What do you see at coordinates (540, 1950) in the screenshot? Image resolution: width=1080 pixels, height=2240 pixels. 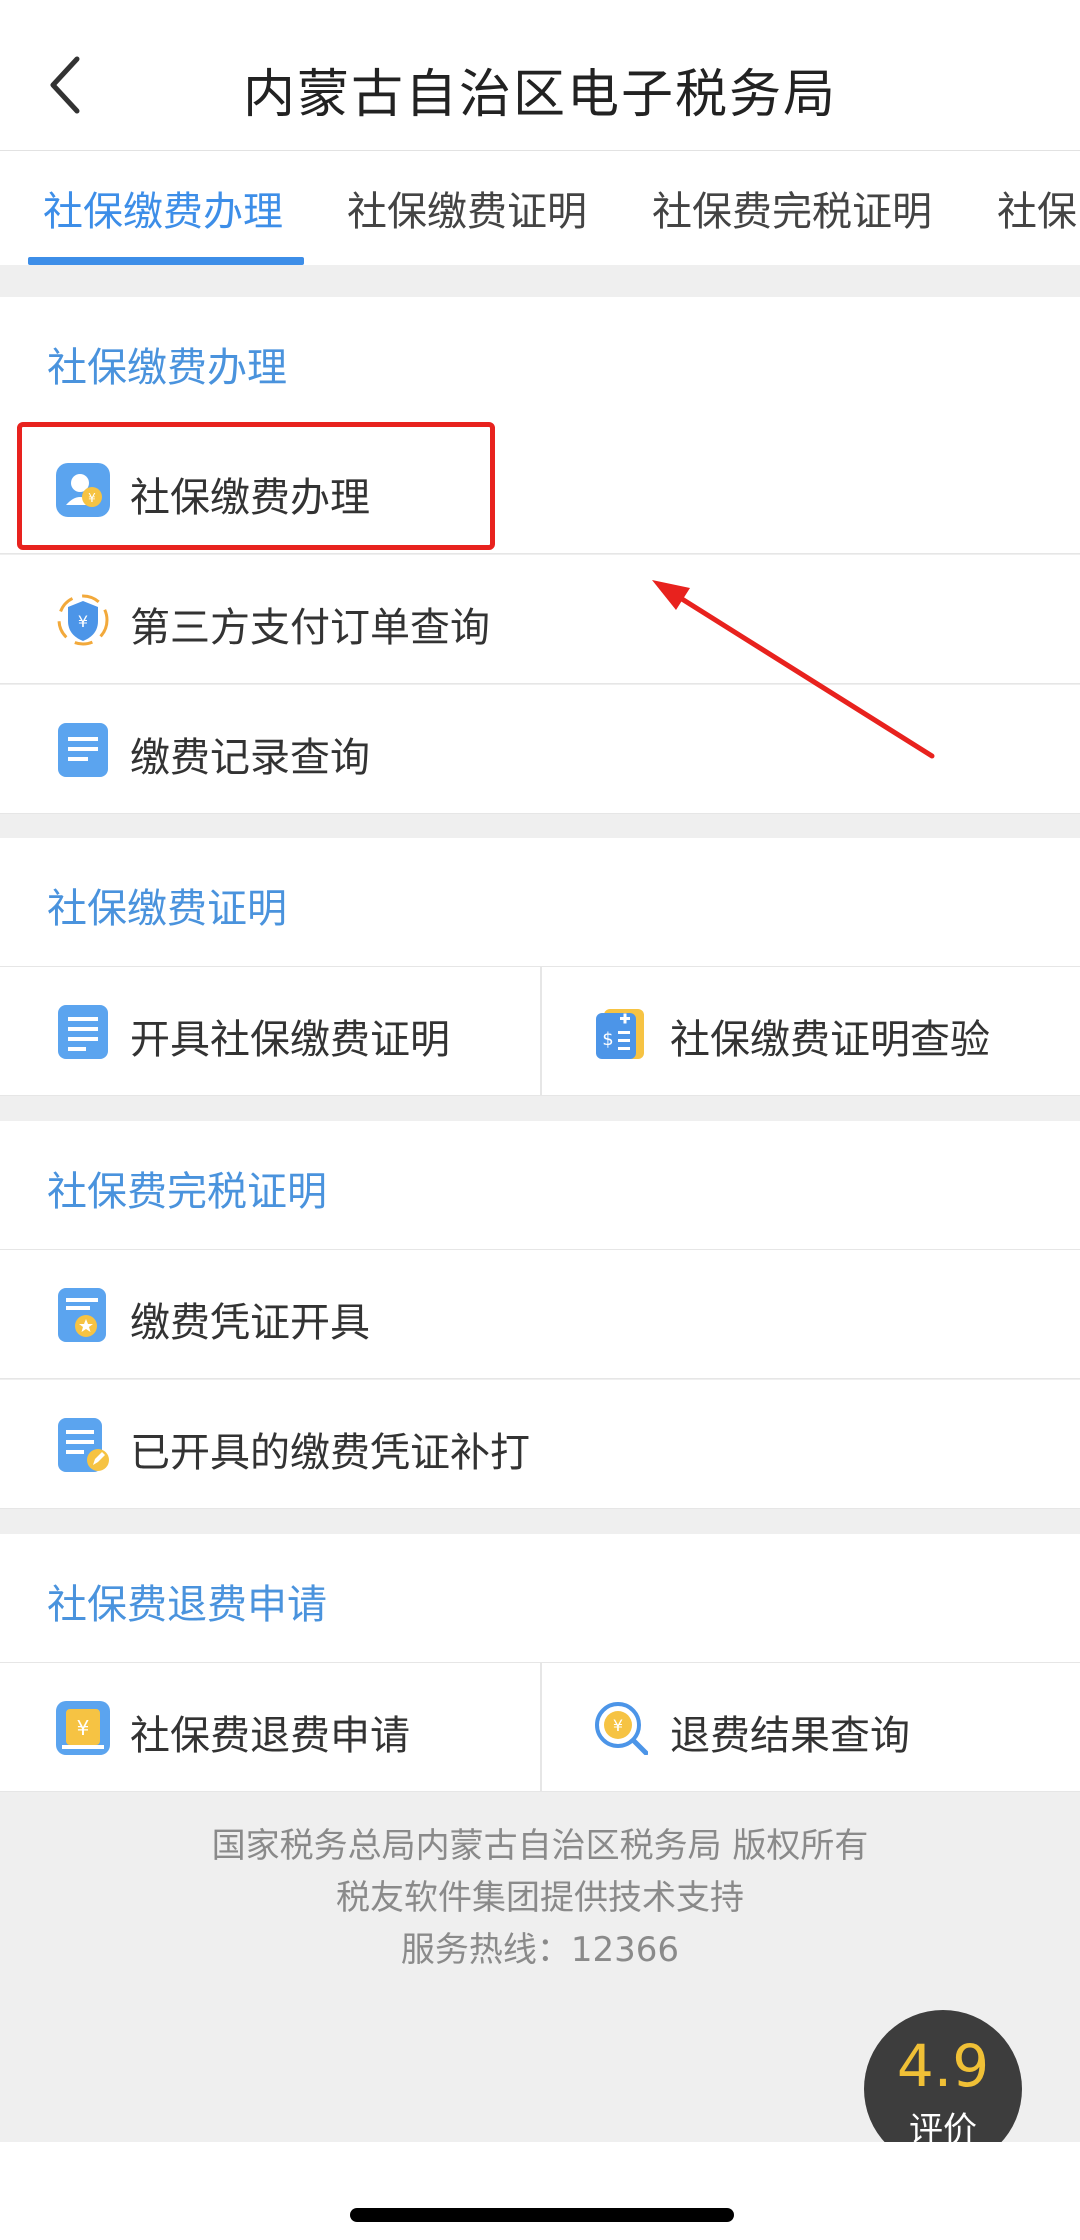 I see `hotline-text: 服务热线：12366` at bounding box center [540, 1950].